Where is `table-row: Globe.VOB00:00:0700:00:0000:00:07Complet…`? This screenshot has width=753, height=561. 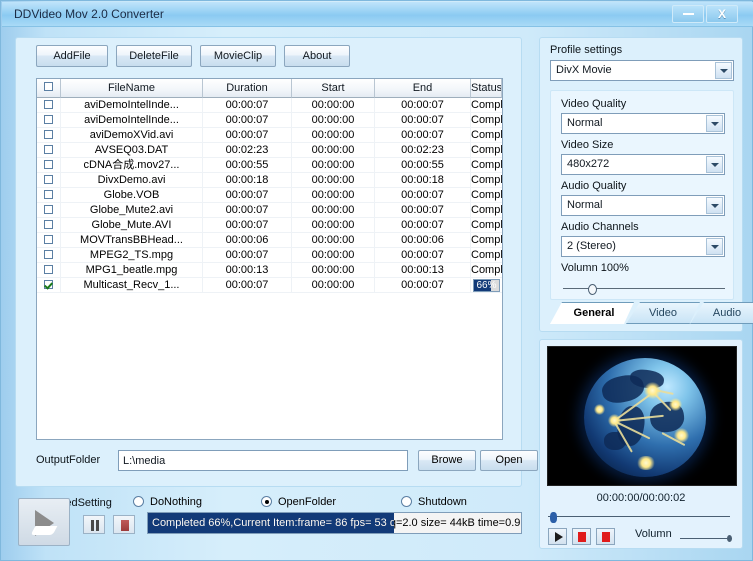
table-row: Globe.VOB00:00:0700:00:0000:00:07Complet… is located at coordinates (269, 195).